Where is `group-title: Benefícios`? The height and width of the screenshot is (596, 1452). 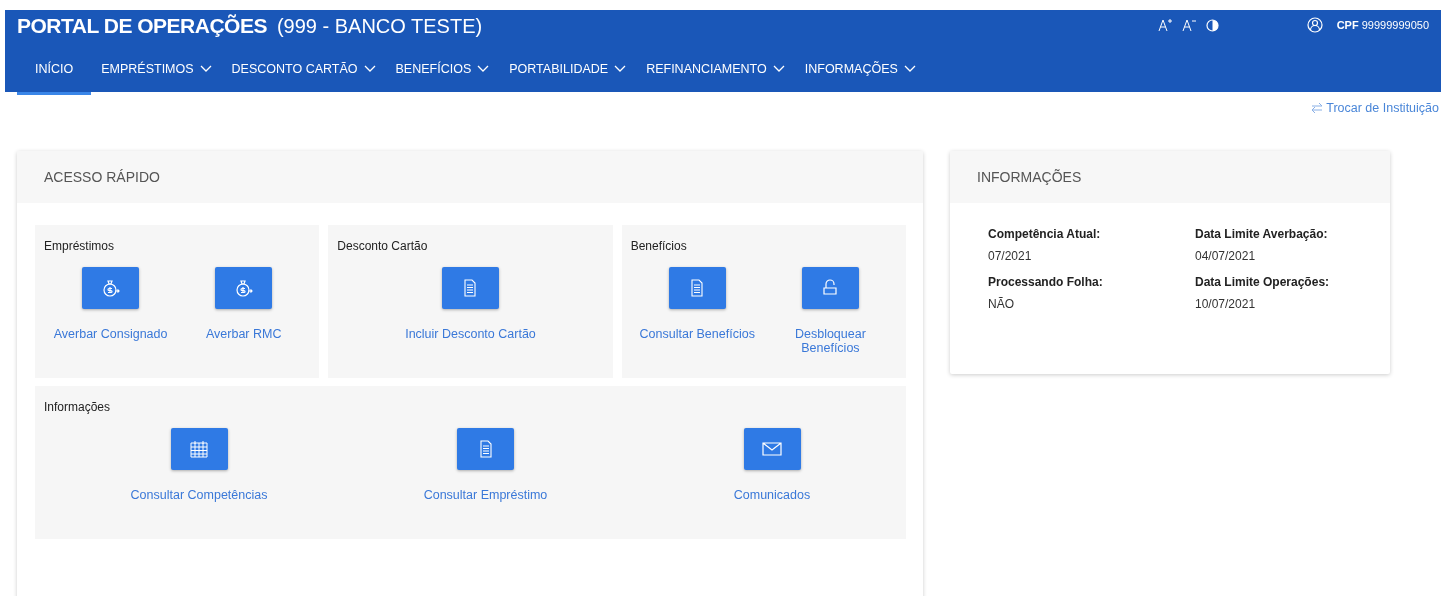 group-title: Benefícios is located at coordinates (659, 246).